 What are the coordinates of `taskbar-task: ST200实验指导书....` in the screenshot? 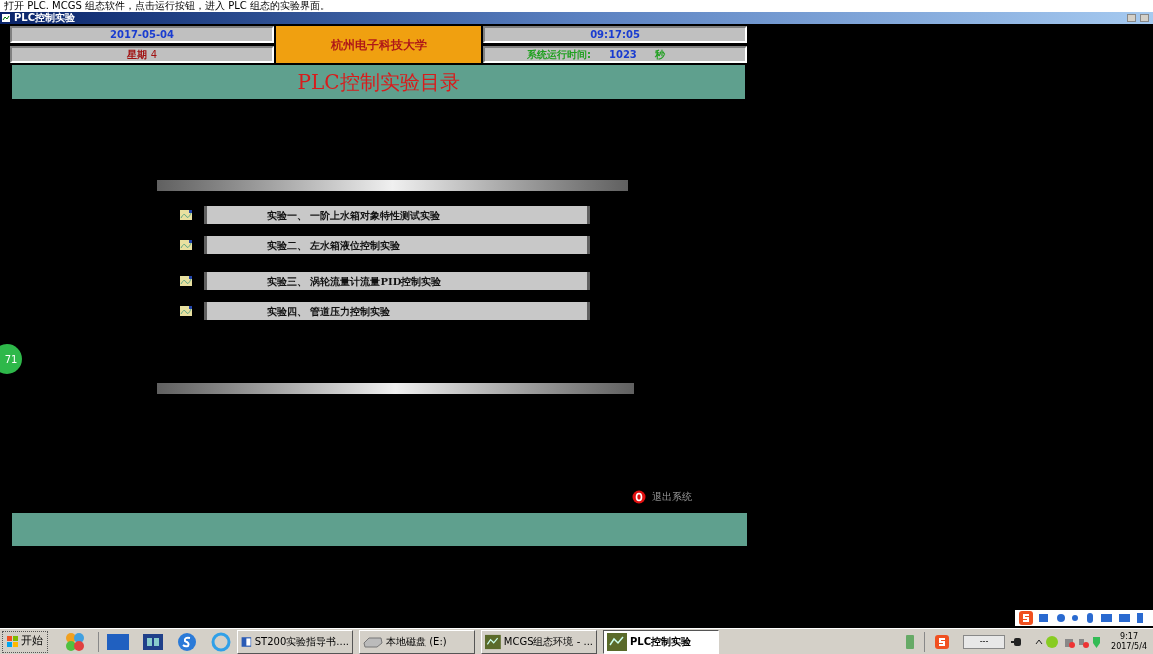 It's located at (295, 641).